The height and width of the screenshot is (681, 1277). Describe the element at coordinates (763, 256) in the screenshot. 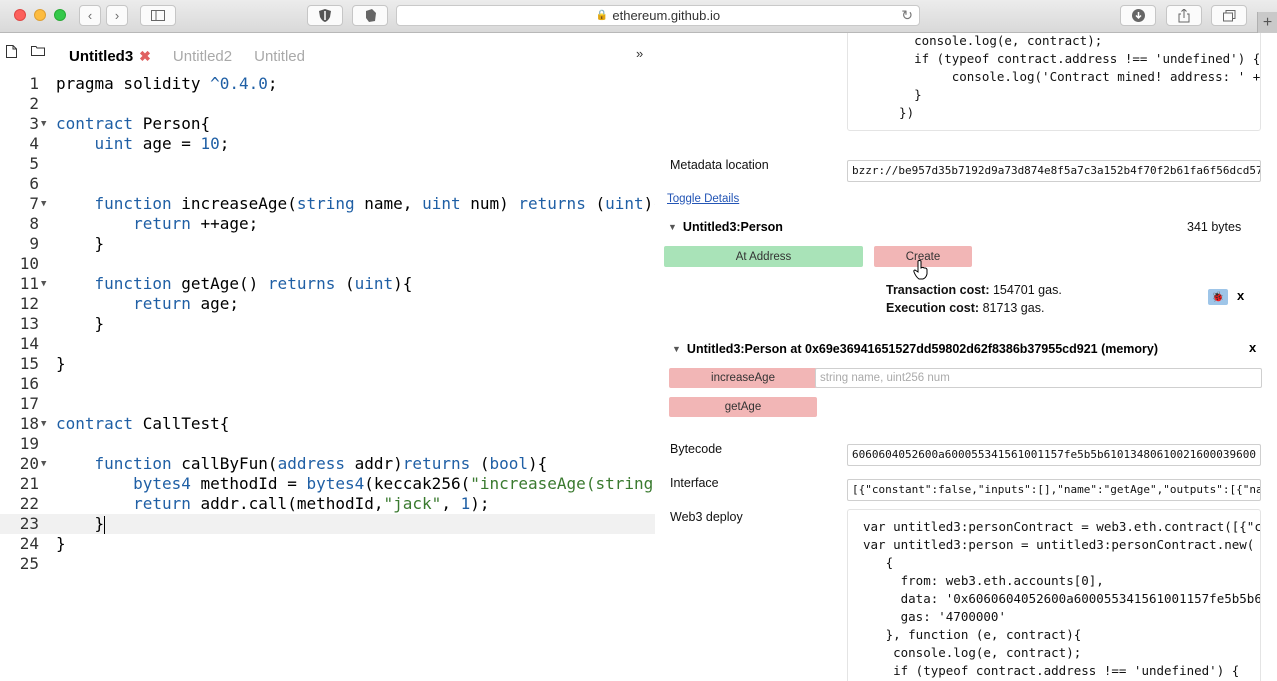

I see `at-address-button: At Address` at that location.